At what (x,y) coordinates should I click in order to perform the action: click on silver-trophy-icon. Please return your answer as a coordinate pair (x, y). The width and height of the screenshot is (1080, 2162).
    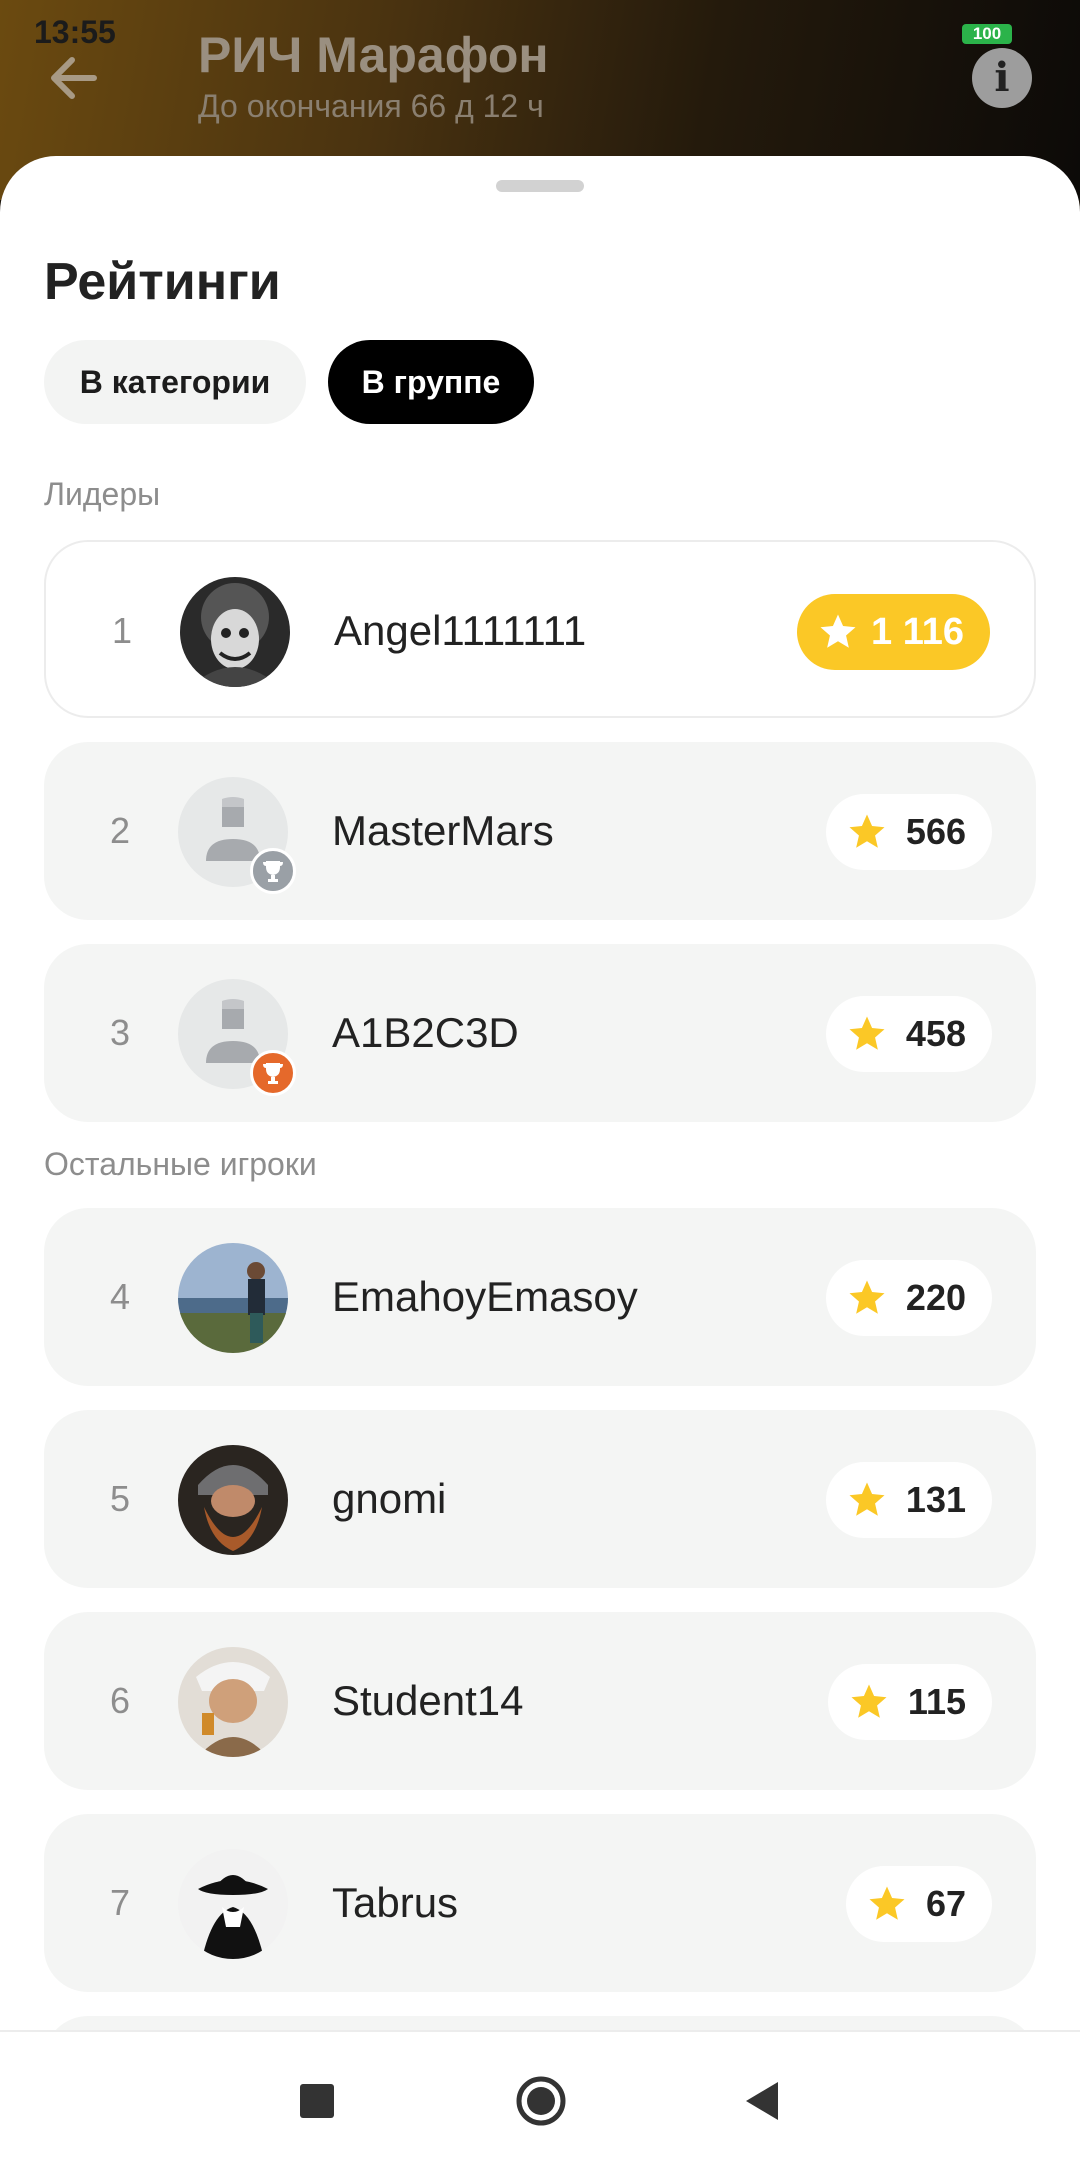
    Looking at the image, I should click on (273, 871).